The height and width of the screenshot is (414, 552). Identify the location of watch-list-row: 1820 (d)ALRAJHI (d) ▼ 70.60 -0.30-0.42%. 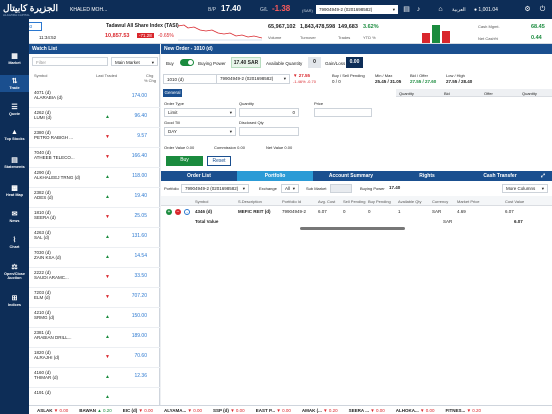
(106, 358).